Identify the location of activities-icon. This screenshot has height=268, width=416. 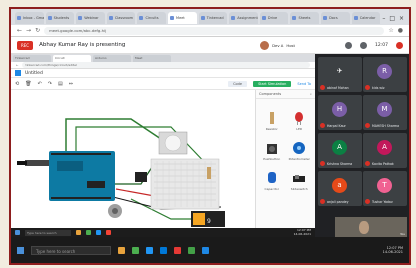
(399, 45).